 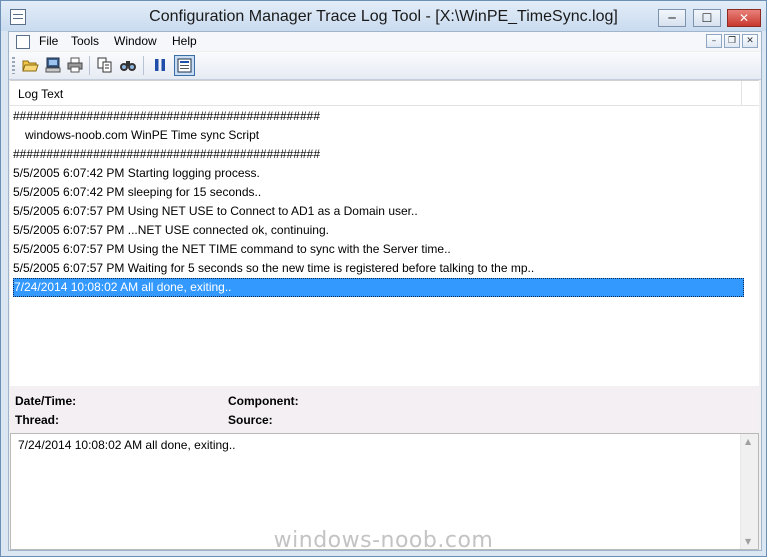 What do you see at coordinates (741, 93) in the screenshot?
I see `column-divider` at bounding box center [741, 93].